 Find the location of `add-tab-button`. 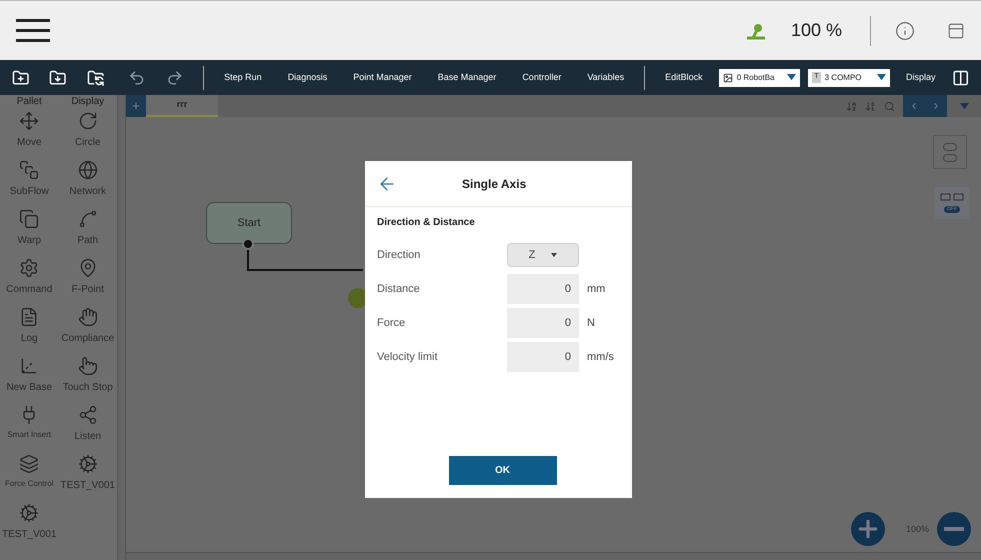

add-tab-button is located at coordinates (136, 106).